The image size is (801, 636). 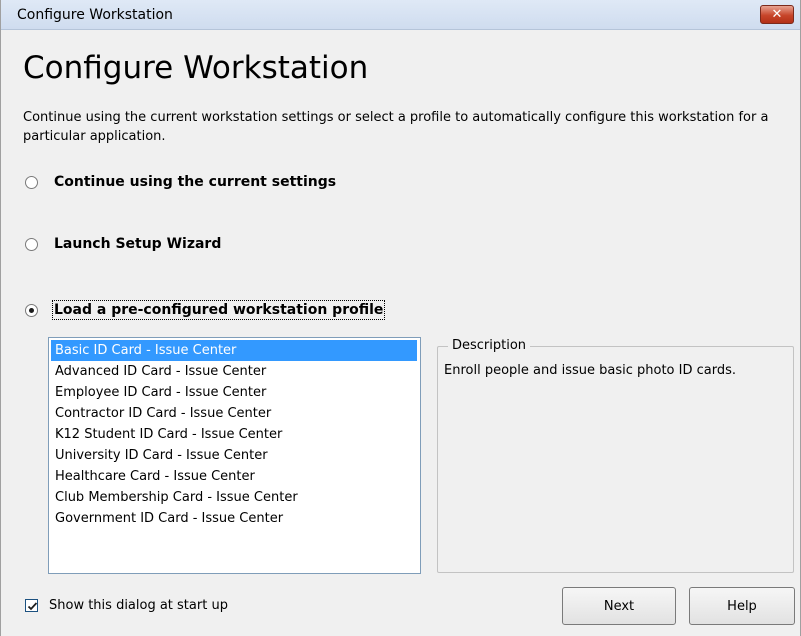 What do you see at coordinates (95, 15) in the screenshot?
I see `window-title: Configure Workstation` at bounding box center [95, 15].